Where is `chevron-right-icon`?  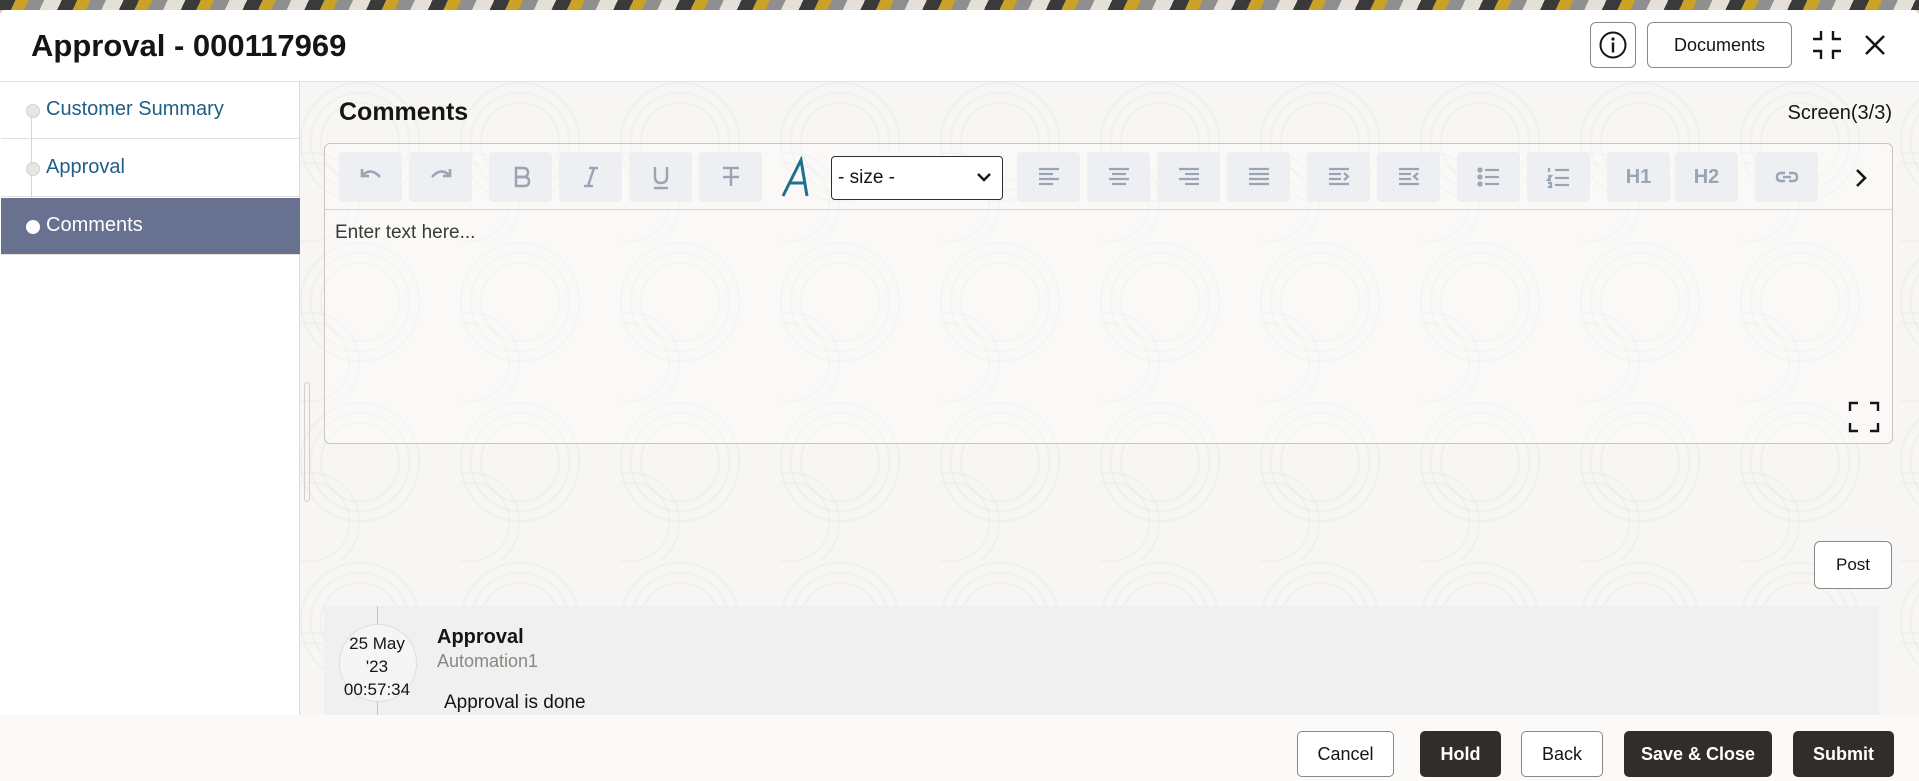
chevron-right-icon is located at coordinates (1861, 178).